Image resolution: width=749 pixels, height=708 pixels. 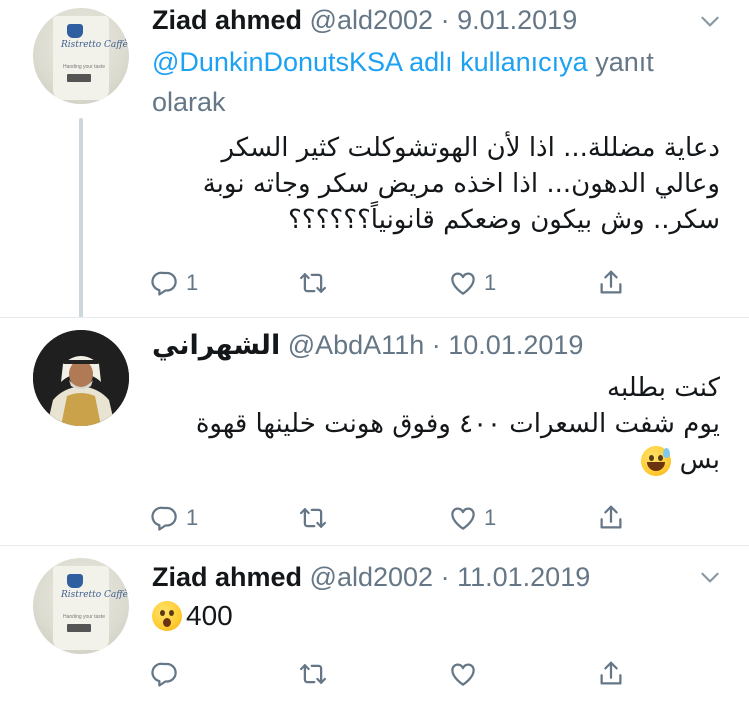 What do you see at coordinates (624, 62) in the screenshot?
I see `reply-tail: yanıt` at bounding box center [624, 62].